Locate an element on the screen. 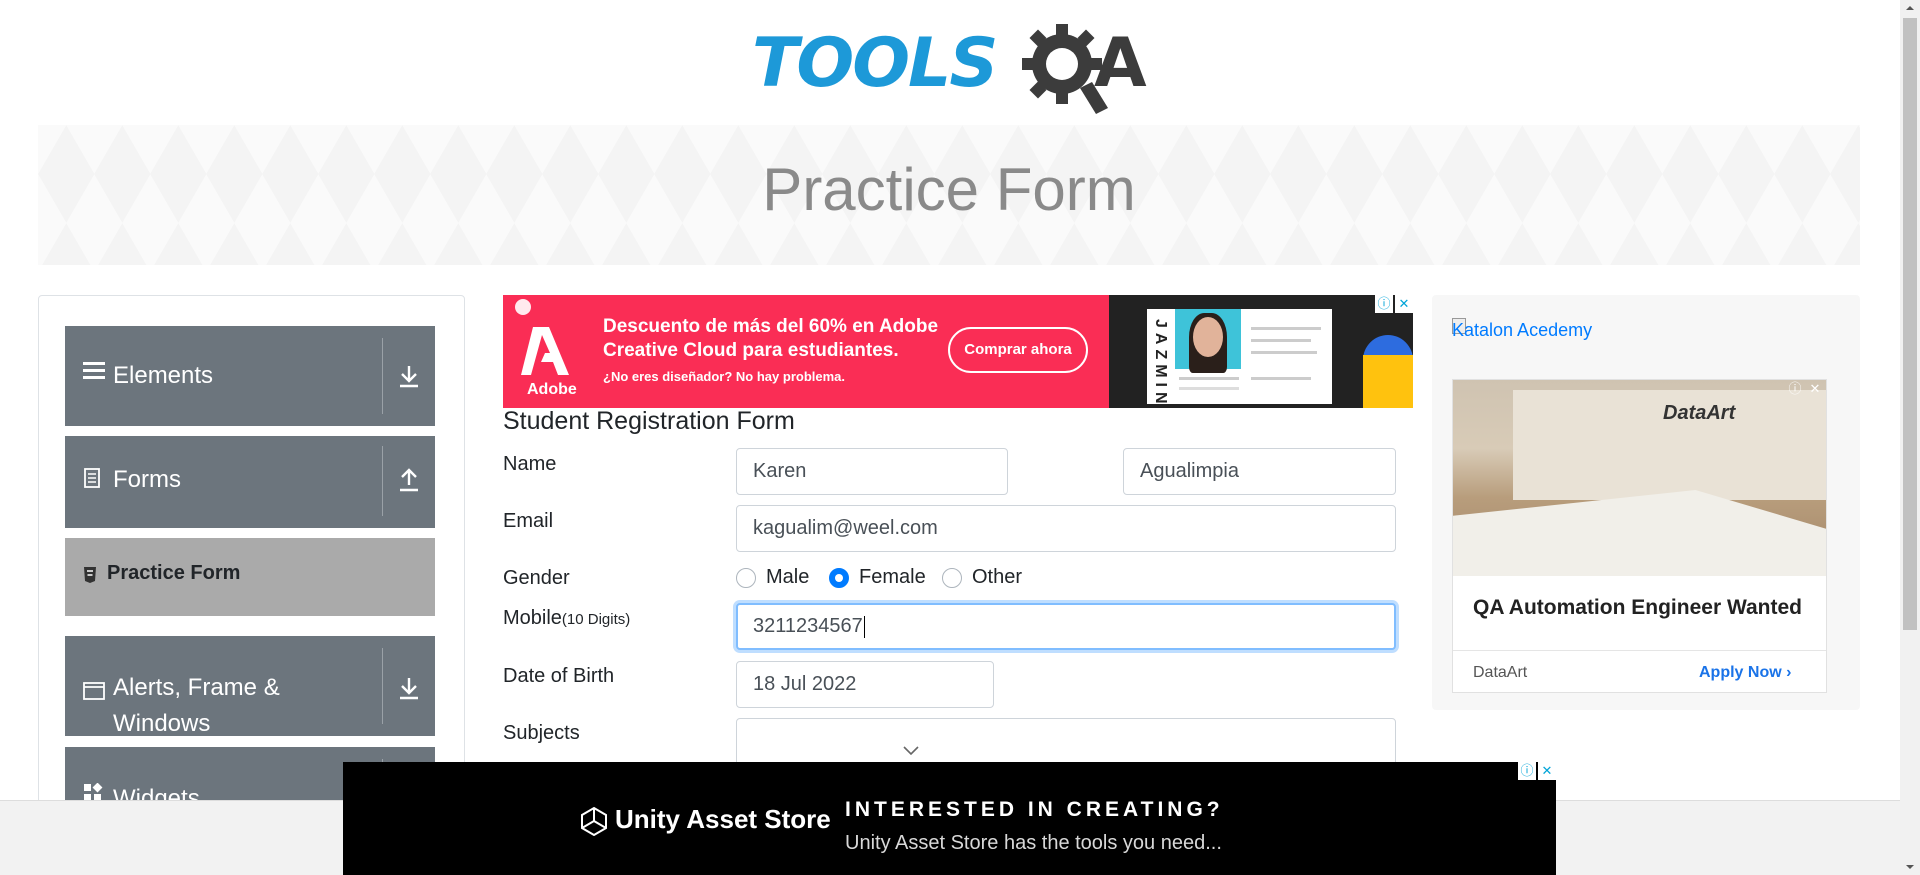 Image resolution: width=1920 pixels, height=875 pixels. window-icon is located at coordinates (94, 693).